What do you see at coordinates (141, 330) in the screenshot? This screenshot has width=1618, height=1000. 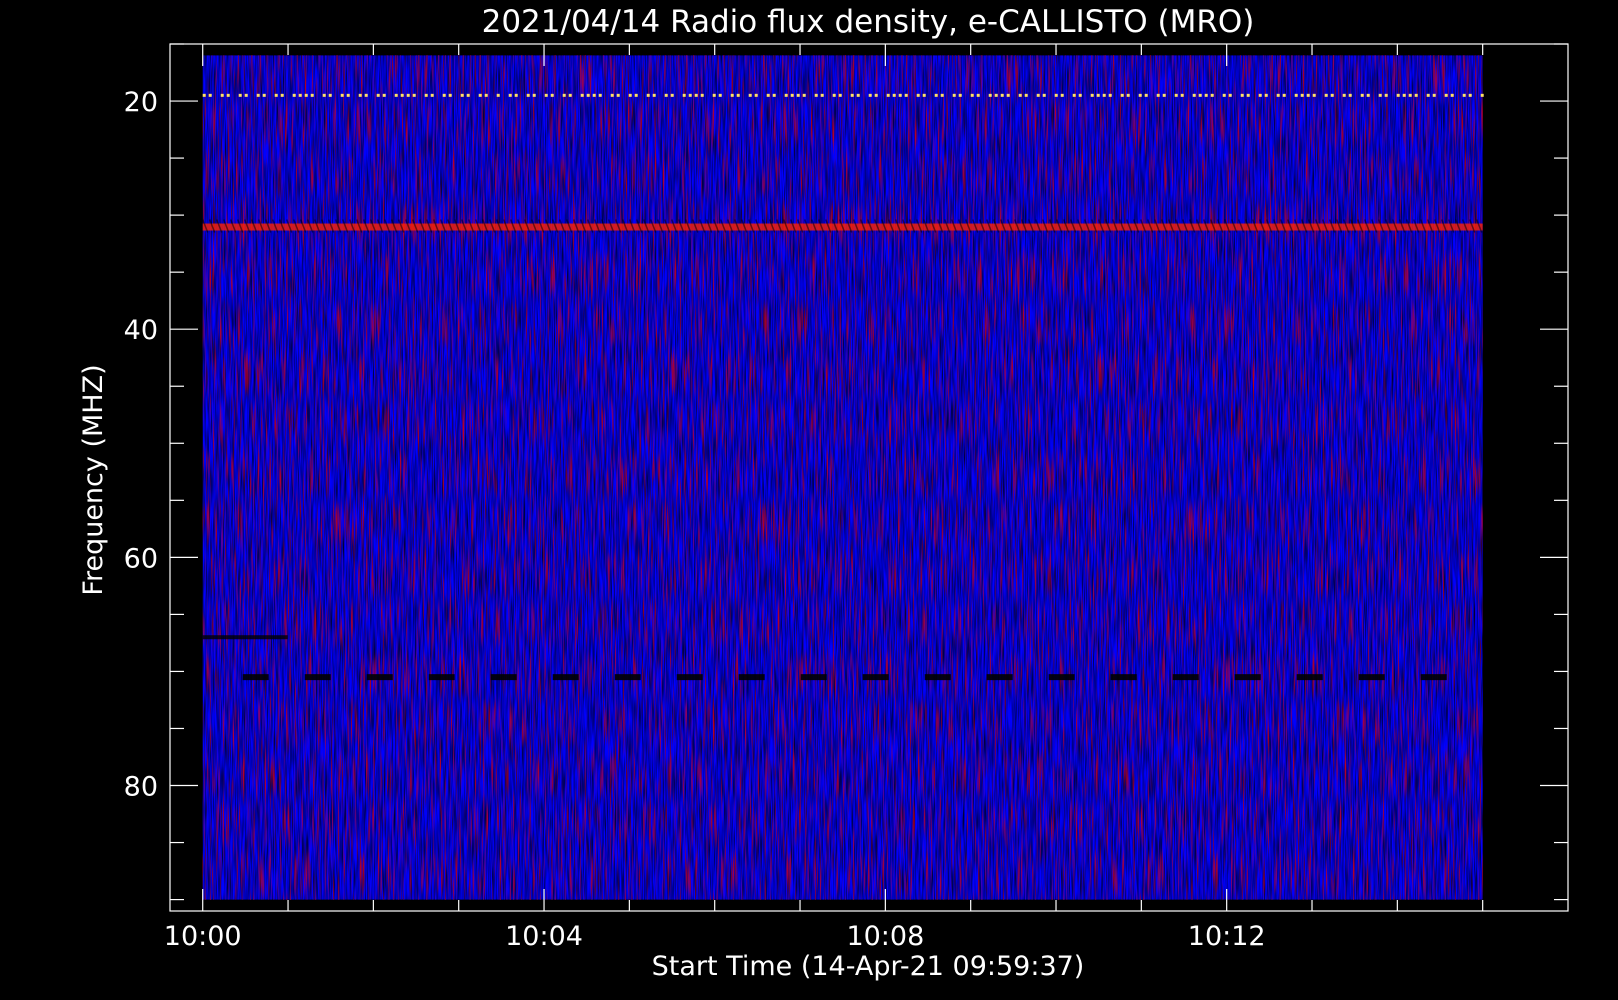 I see `y-tick-label: 40` at bounding box center [141, 330].